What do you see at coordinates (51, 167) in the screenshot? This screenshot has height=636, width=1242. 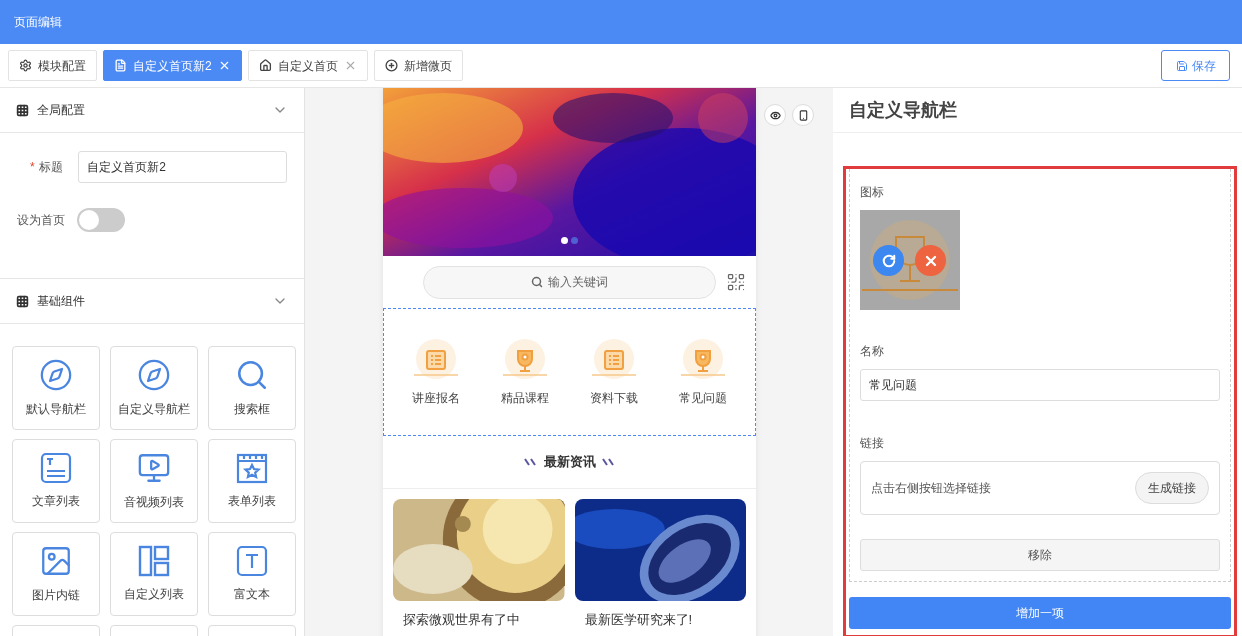 I see `field-label: 标题` at bounding box center [51, 167].